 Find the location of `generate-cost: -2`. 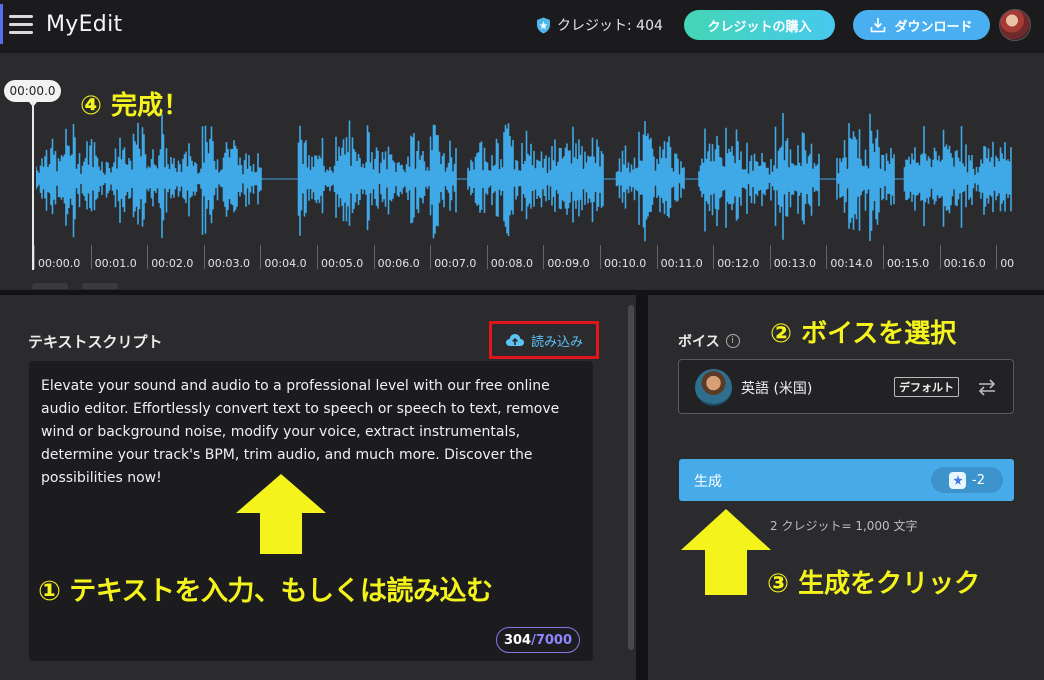

generate-cost: -2 is located at coordinates (967, 480).